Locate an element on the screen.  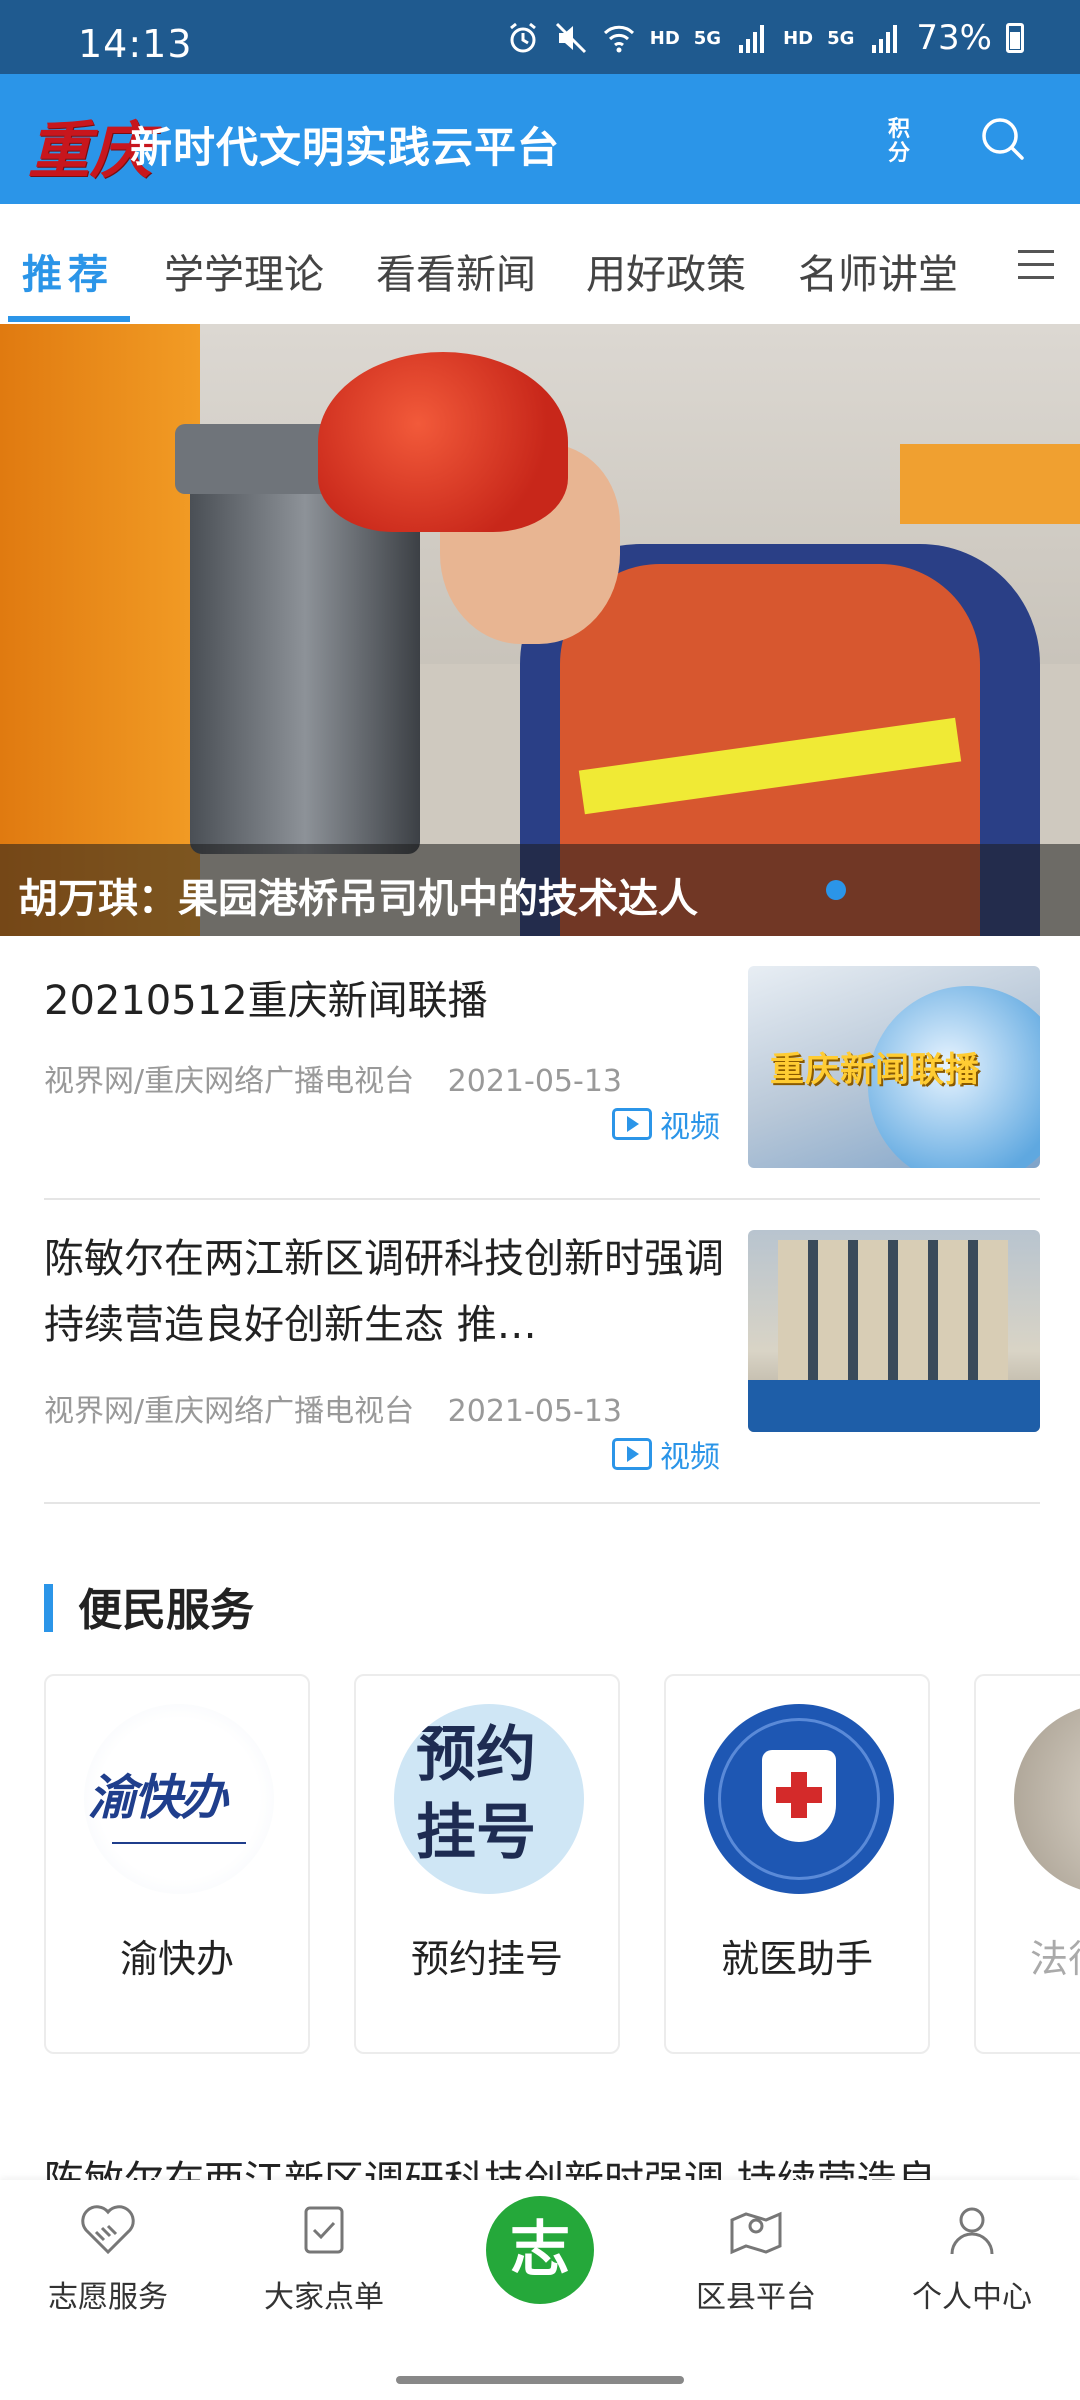
active-tab-indicator is located at coordinates (69, 319).